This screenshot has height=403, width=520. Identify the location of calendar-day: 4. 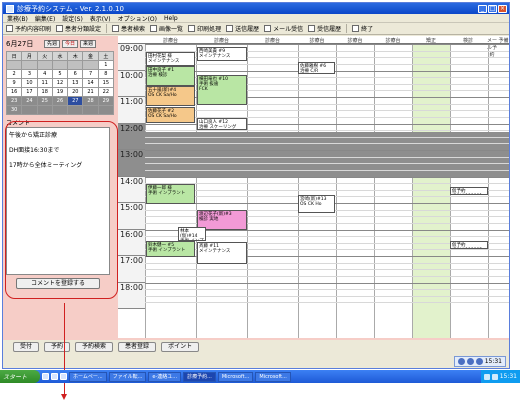
(44, 74).